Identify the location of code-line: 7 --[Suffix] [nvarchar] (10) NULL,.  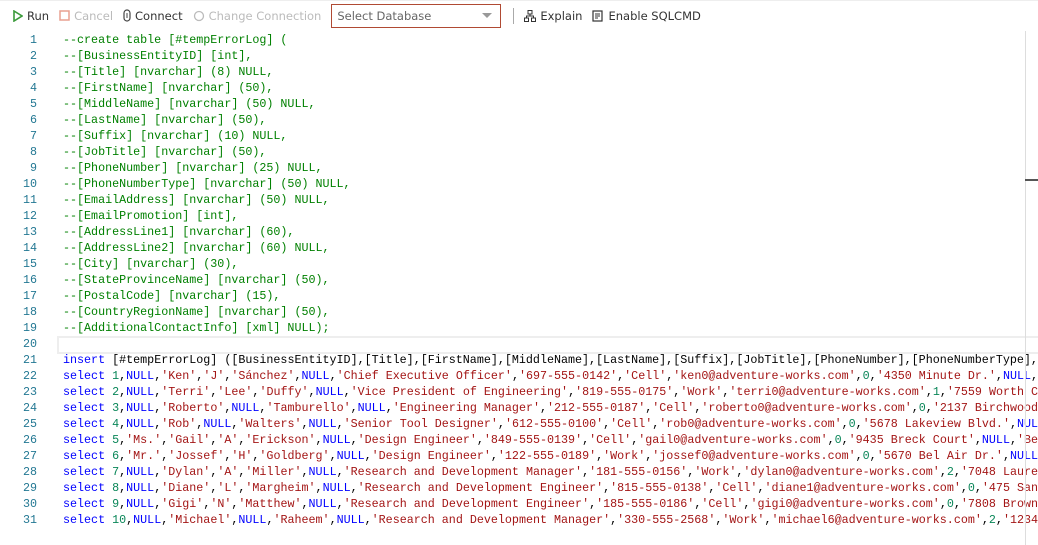
(519, 136).